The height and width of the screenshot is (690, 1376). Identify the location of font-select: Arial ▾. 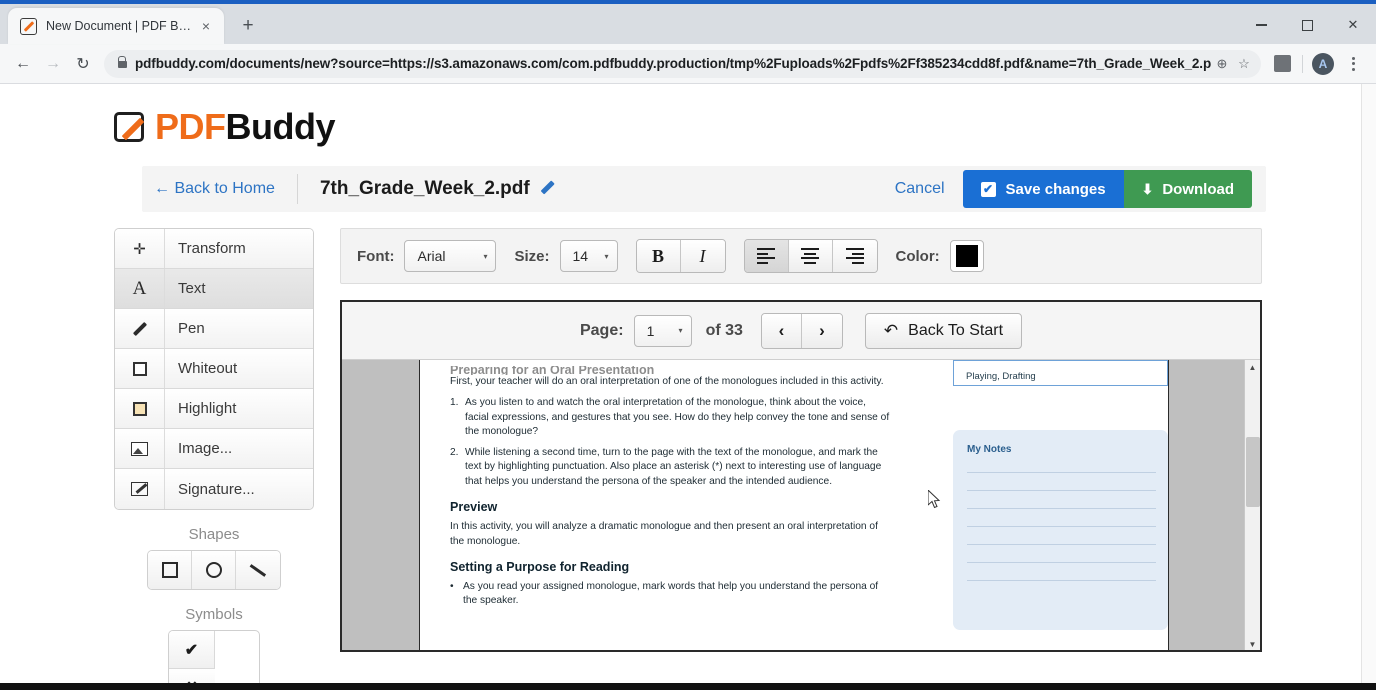
(450, 256).